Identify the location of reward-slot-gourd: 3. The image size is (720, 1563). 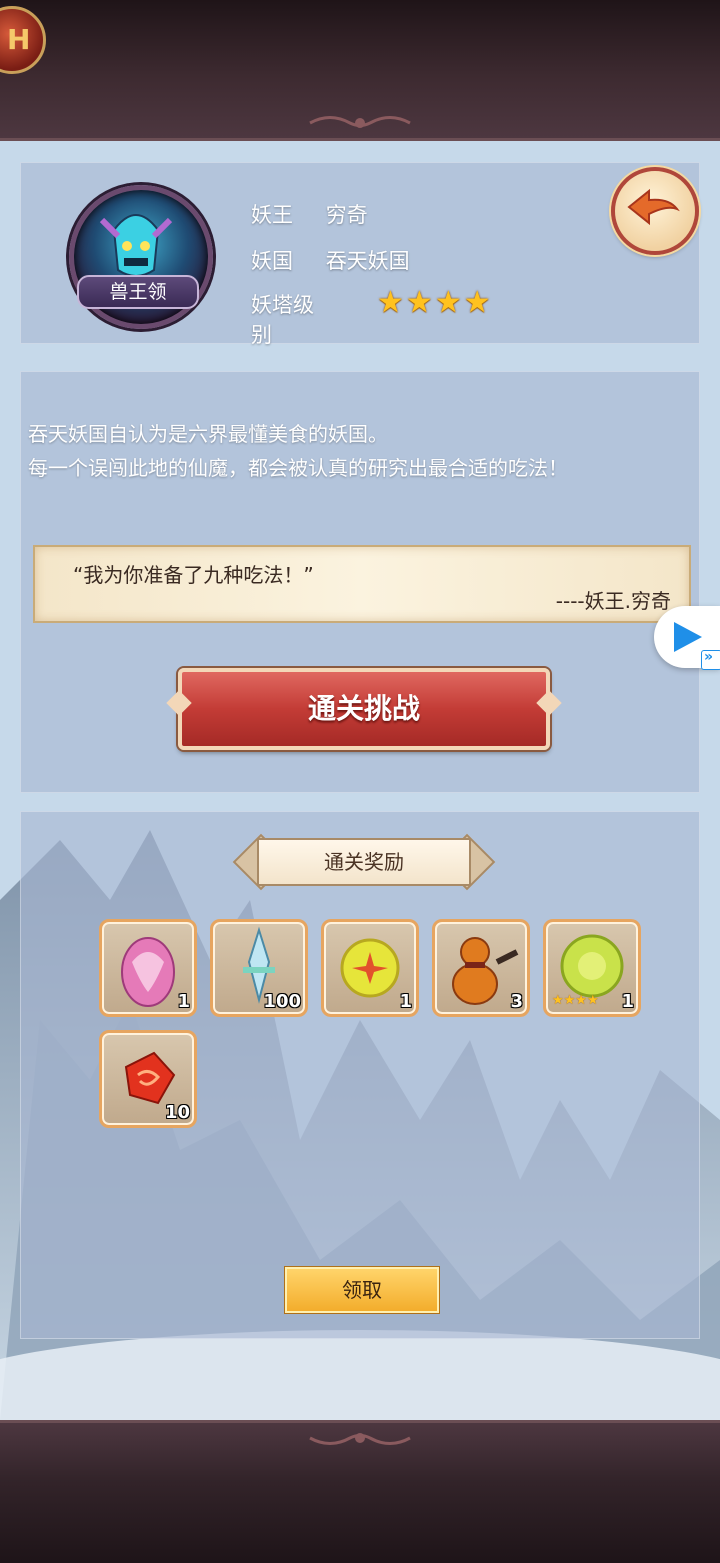
(481, 968).